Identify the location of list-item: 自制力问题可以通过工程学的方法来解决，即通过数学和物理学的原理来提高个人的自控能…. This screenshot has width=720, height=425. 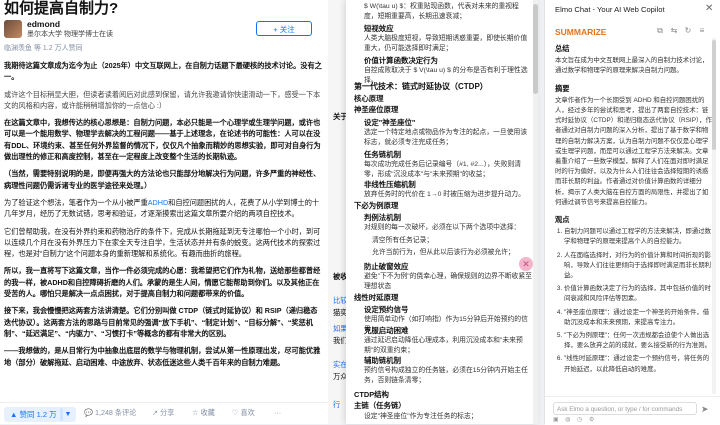
(638, 237).